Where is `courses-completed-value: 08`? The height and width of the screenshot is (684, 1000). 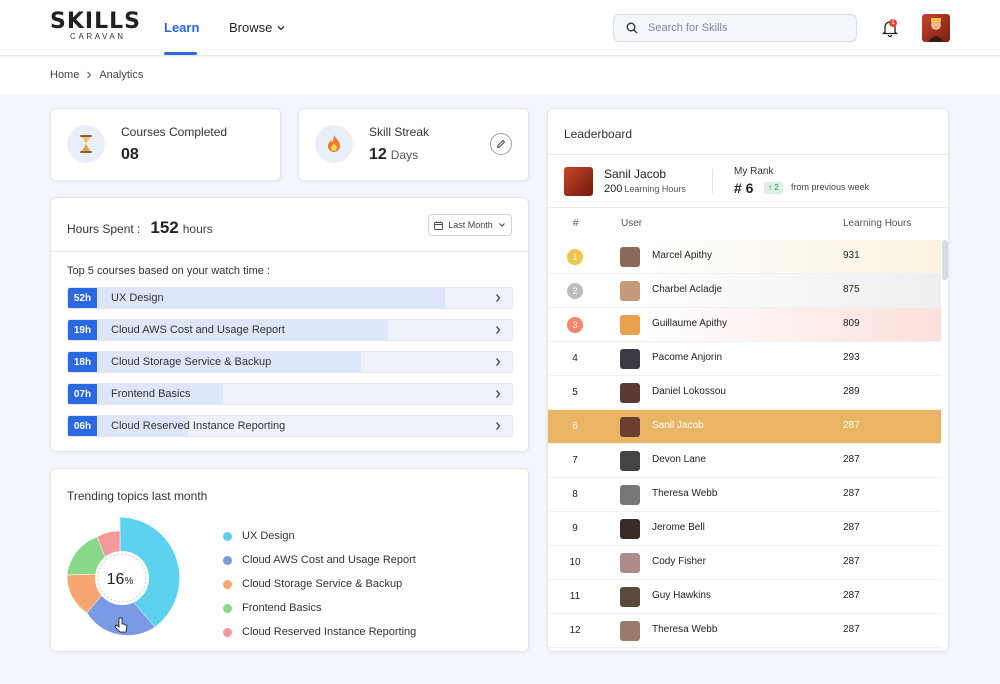
courses-completed-value: 08 is located at coordinates (130, 154).